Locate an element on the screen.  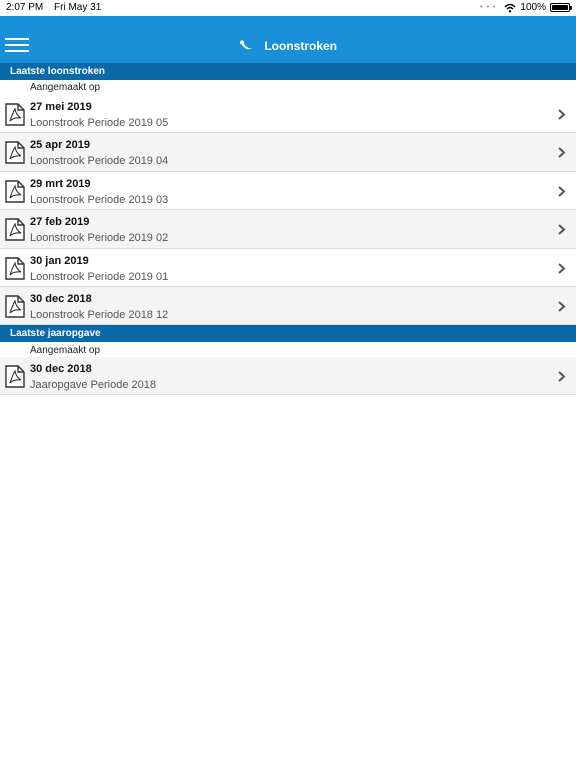
item-date: 27 feb 2019 is located at coordinates (60, 222).